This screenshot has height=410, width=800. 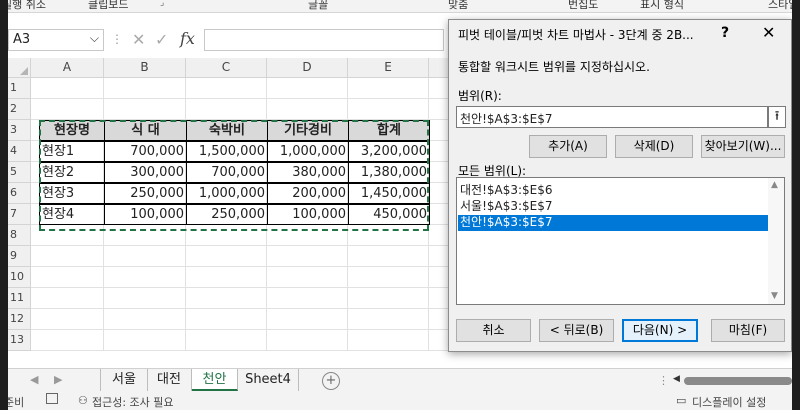 What do you see at coordinates (725, 33) in the screenshot?
I see `help-icon: ?` at bounding box center [725, 33].